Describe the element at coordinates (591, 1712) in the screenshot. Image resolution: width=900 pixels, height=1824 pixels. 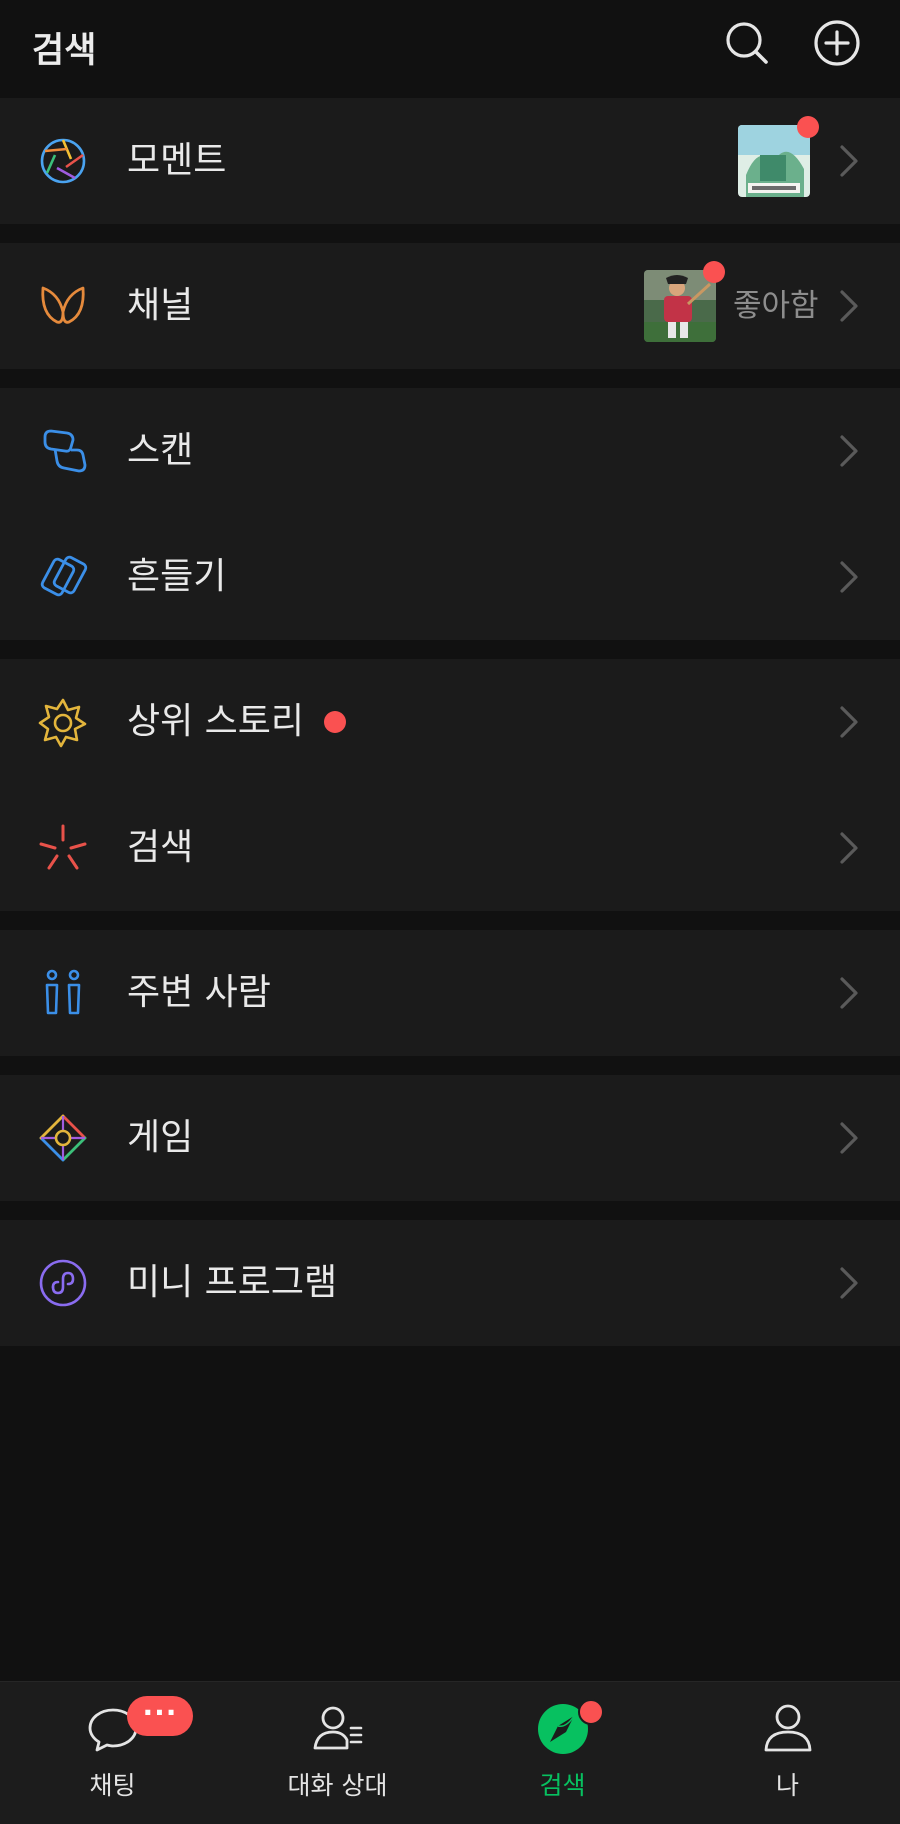
I see `discover-new-dot` at that location.